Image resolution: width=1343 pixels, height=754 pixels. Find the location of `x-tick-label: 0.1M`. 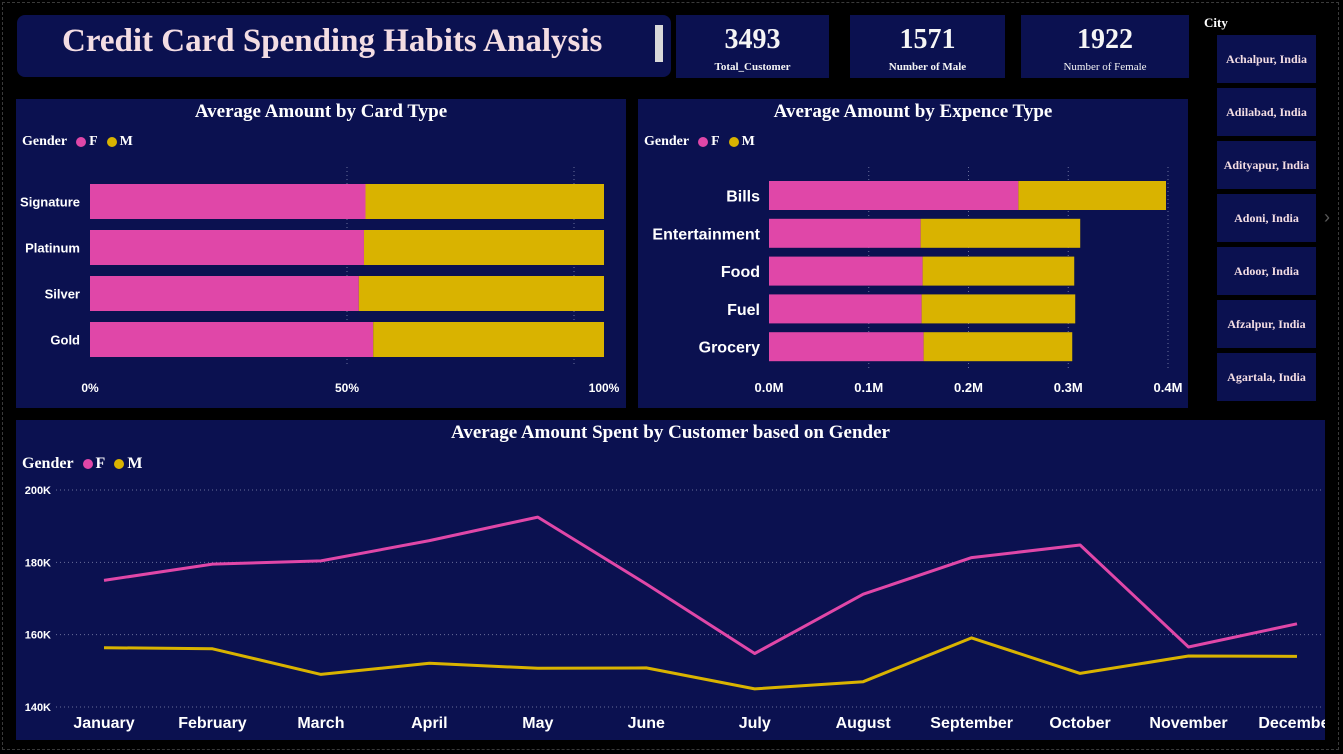

x-tick-label: 0.1M is located at coordinates (868, 387).